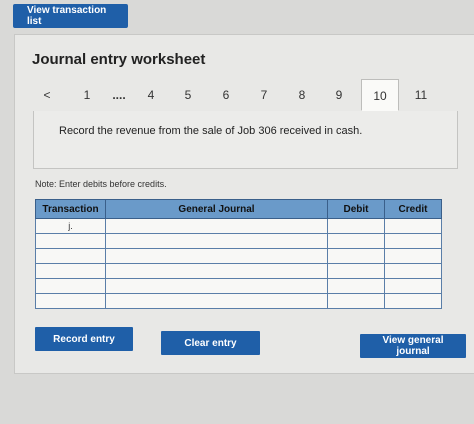  Describe the element at coordinates (210, 343) in the screenshot. I see `clear-entry-button: Clear entry` at that location.